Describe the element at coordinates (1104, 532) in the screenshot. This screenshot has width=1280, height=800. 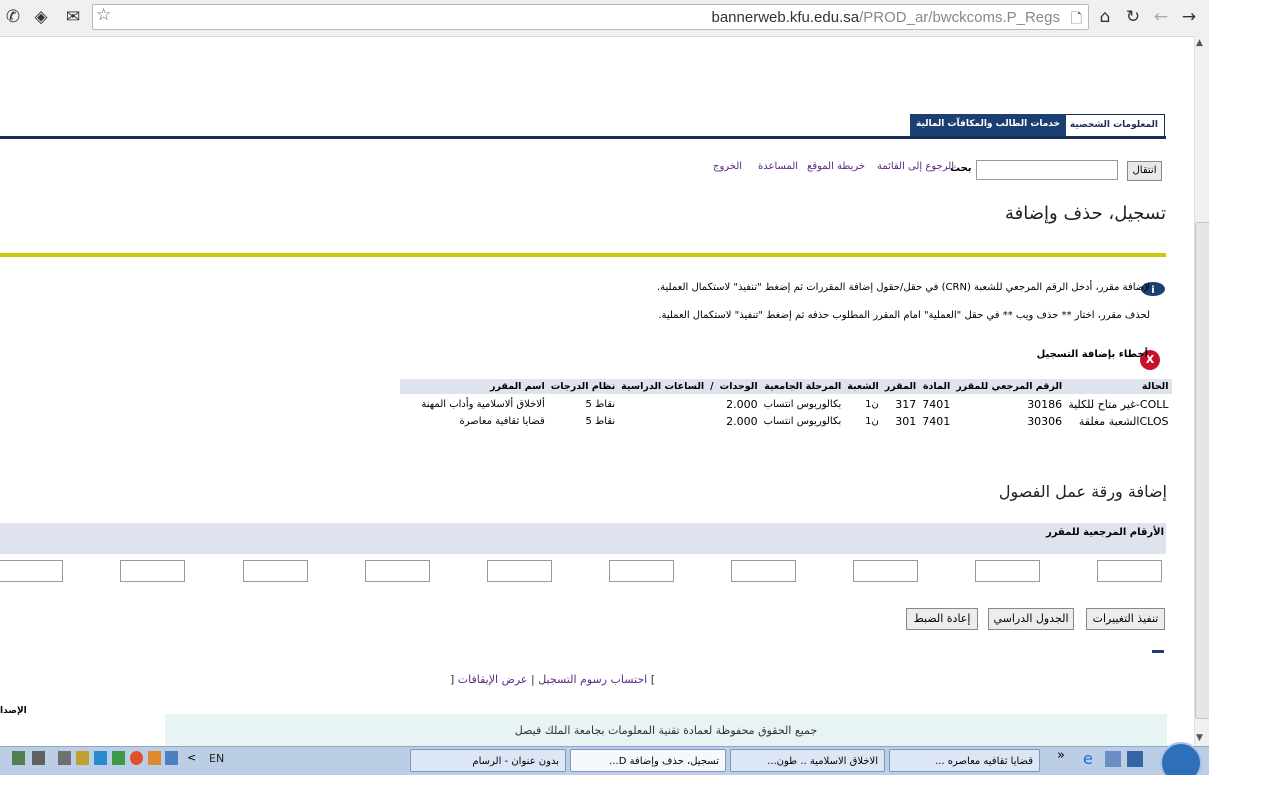
I see `crn-label: الأرقام المرجعية للمقرر` at that location.